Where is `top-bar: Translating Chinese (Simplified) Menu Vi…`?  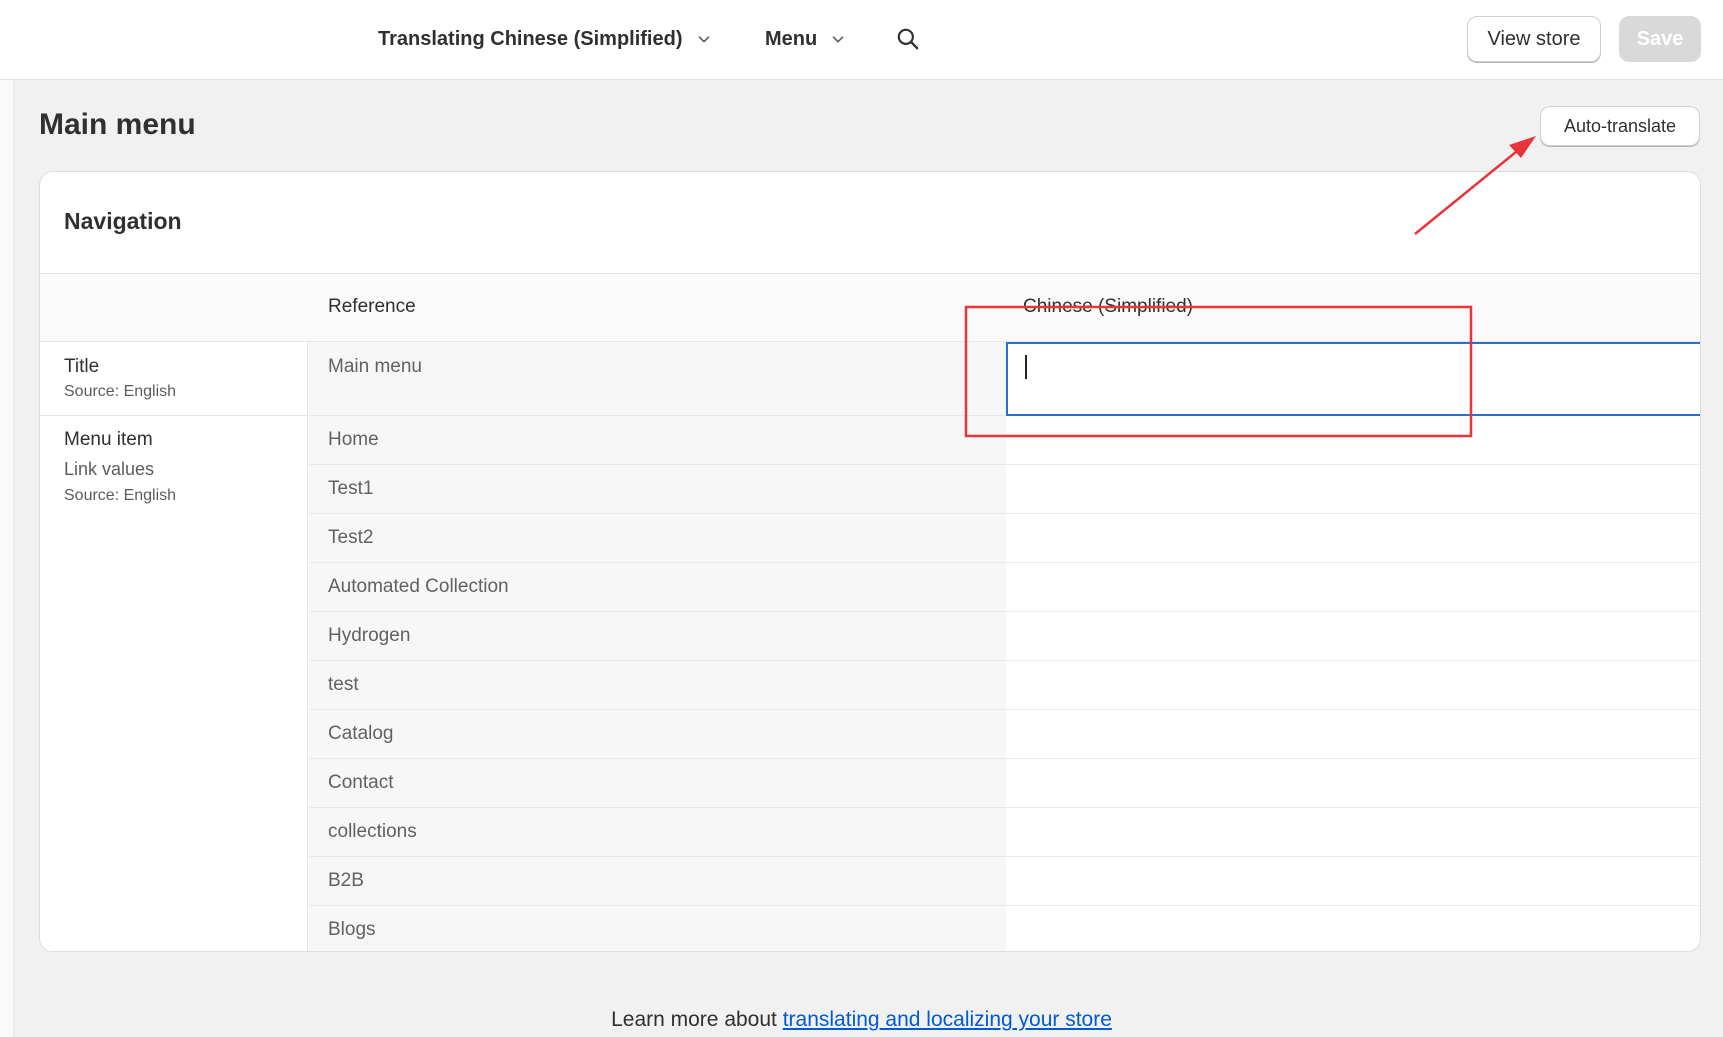
top-bar: Translating Chinese (Simplified) Menu Vi… is located at coordinates (861, 40).